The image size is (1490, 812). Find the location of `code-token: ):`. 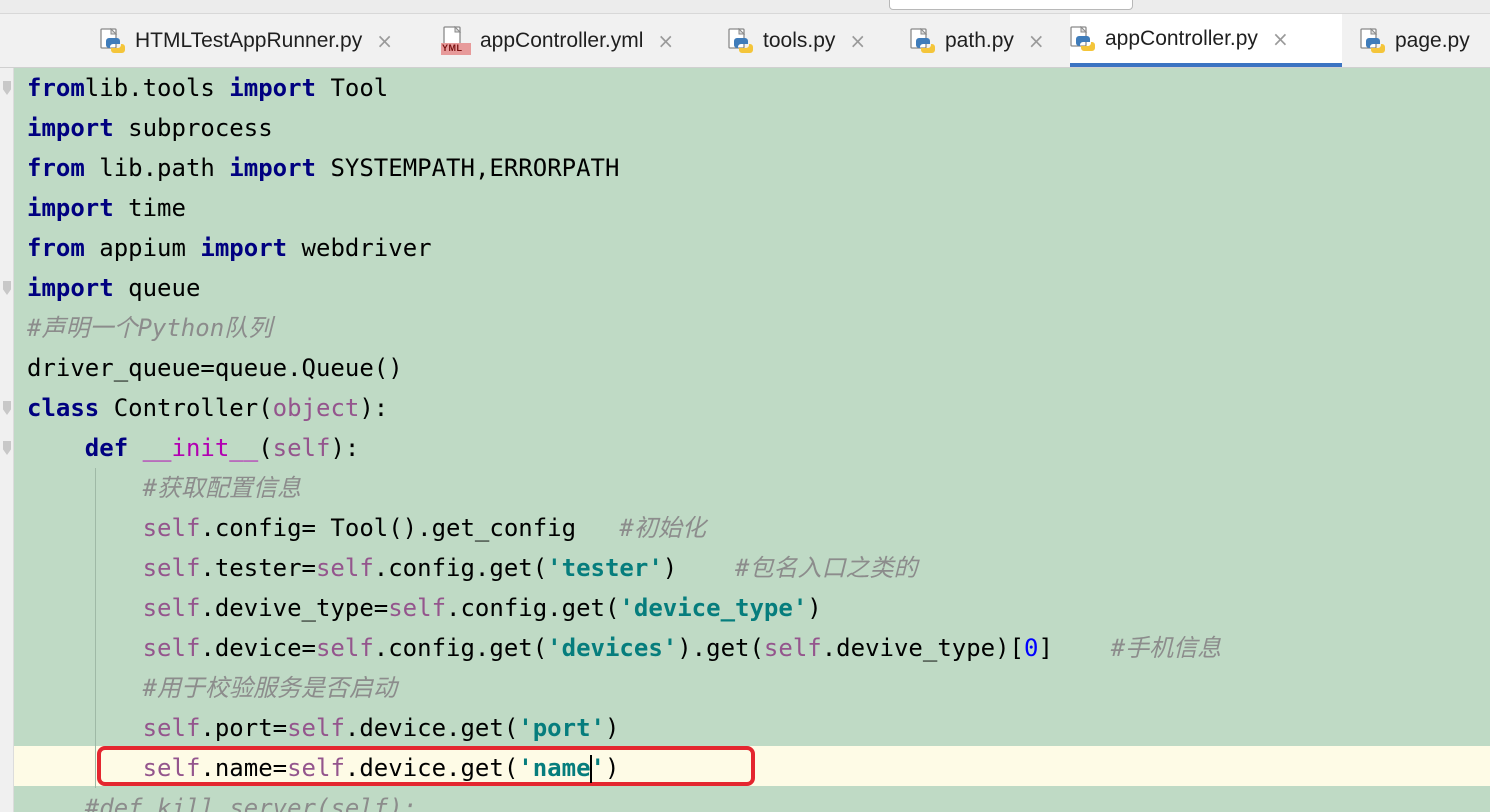

code-token: ): is located at coordinates (345, 448).